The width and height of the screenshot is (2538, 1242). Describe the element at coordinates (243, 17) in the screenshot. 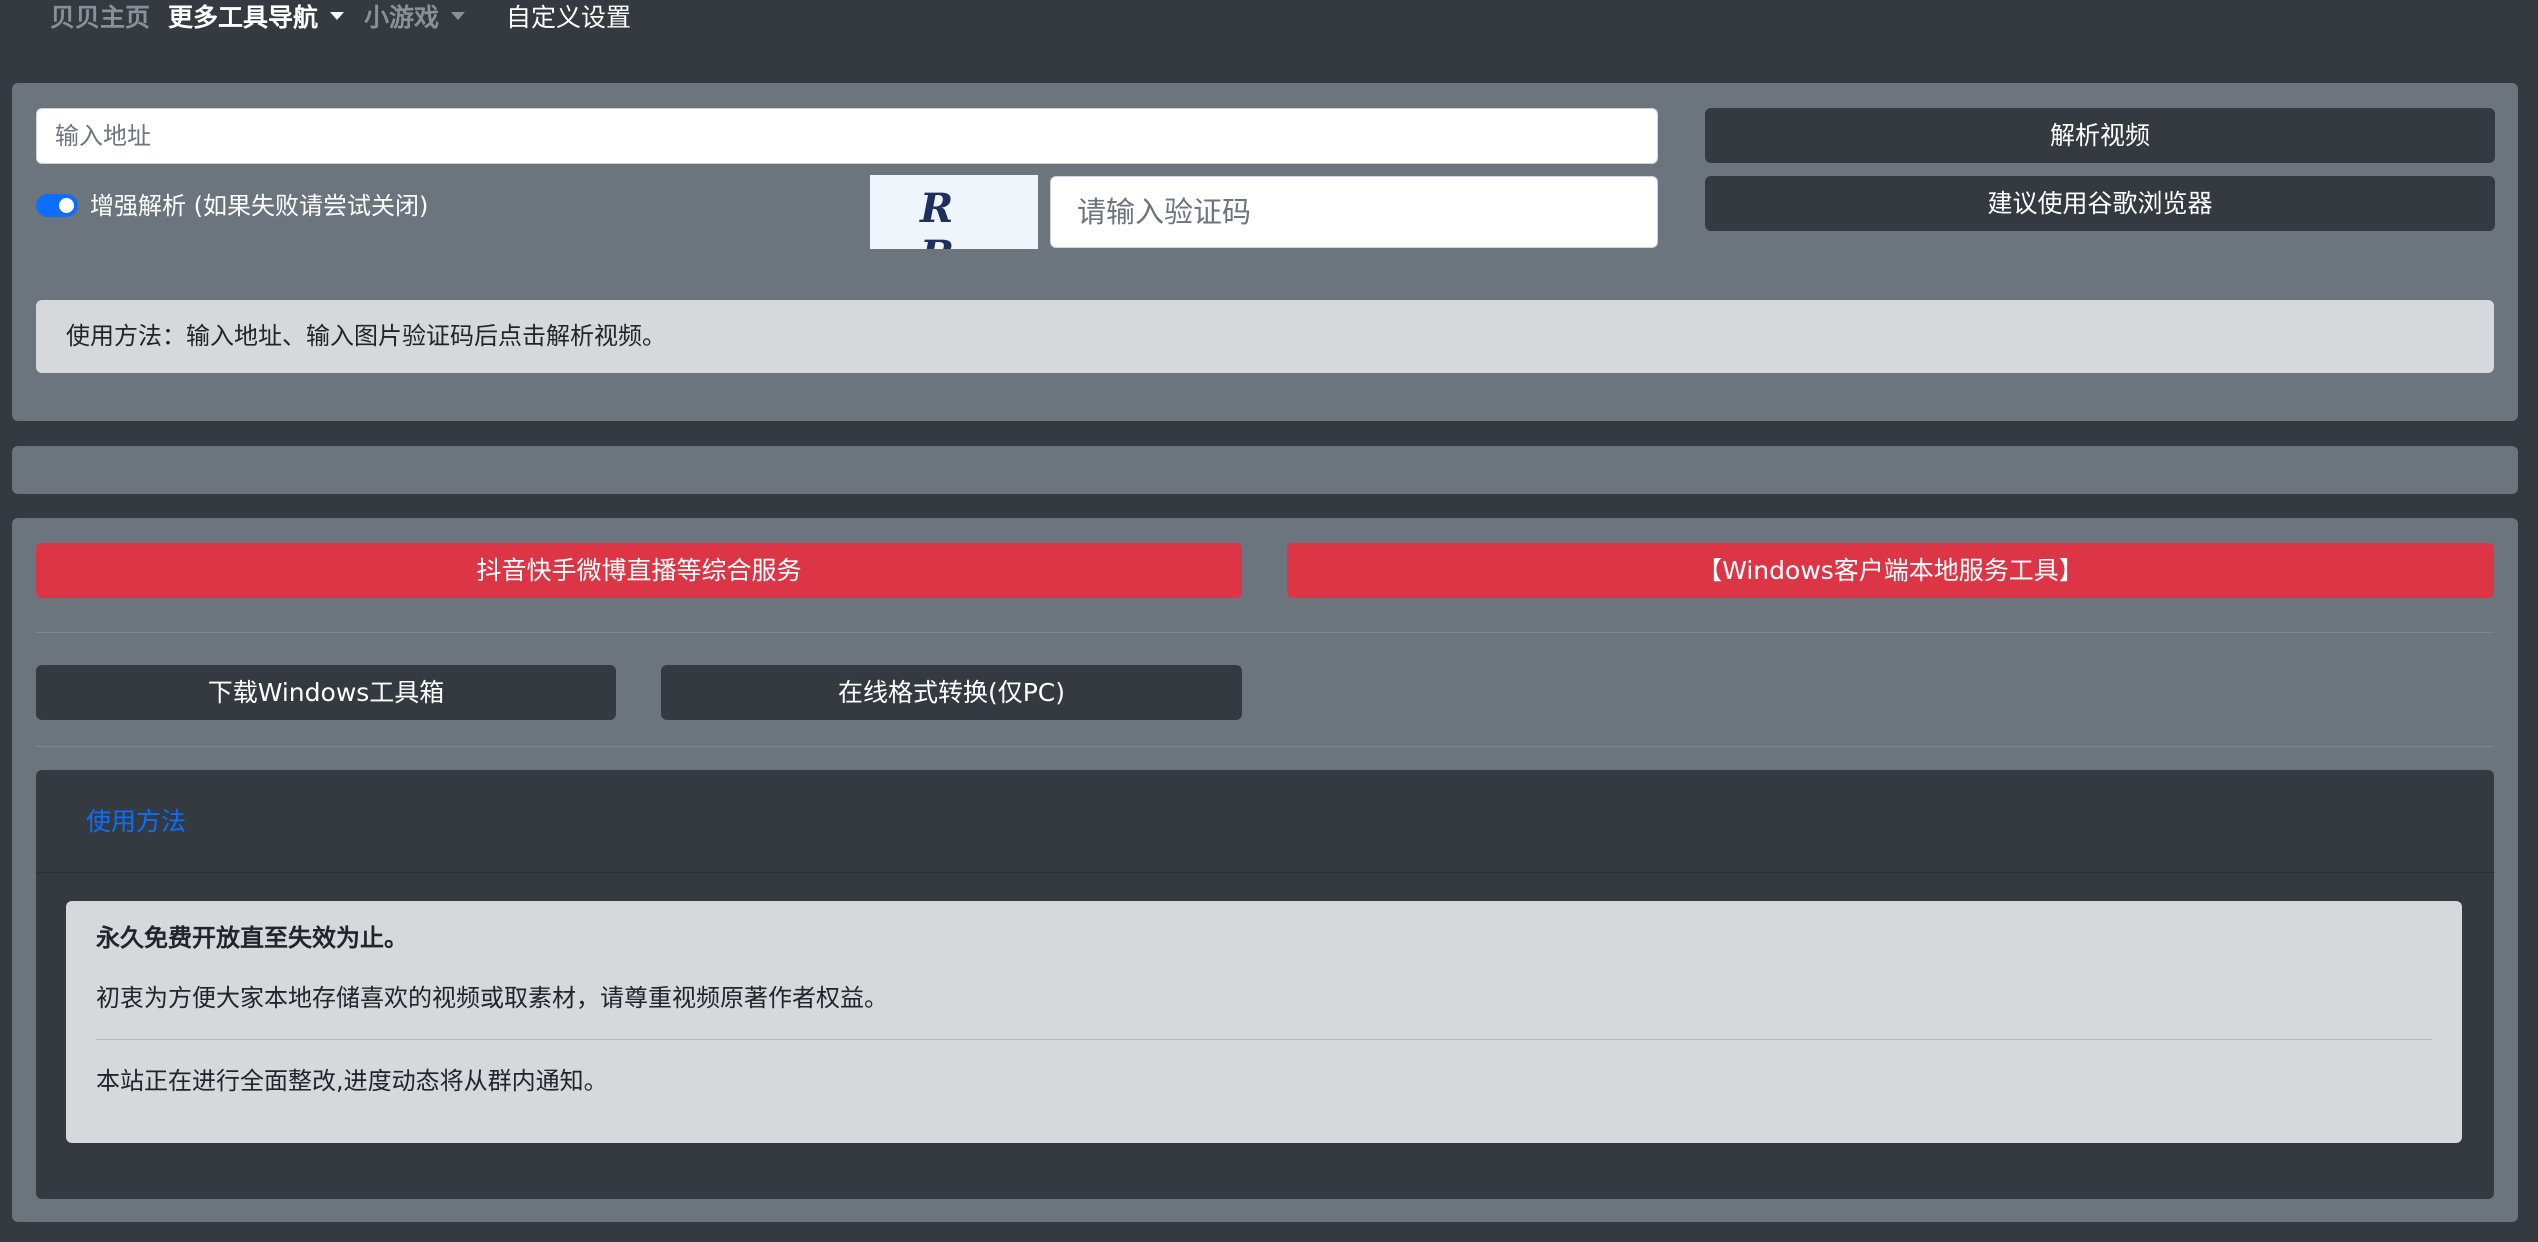

I see `nav-tools-label: 更多工具导航` at that location.